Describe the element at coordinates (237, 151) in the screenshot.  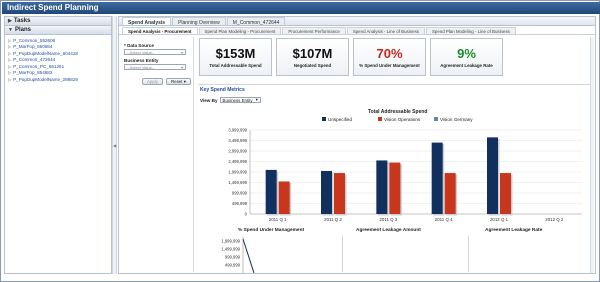
I see `y-tick-label: 2,999,999` at that location.